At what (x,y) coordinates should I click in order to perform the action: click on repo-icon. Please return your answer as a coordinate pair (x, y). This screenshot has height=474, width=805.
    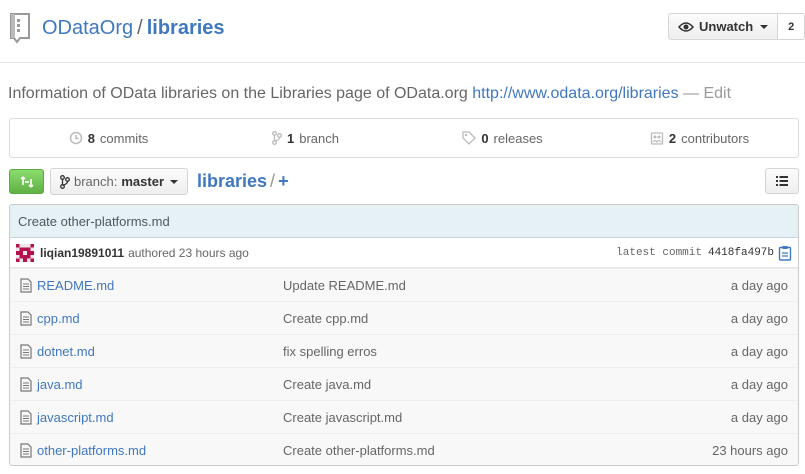
    Looking at the image, I should click on (20, 28).